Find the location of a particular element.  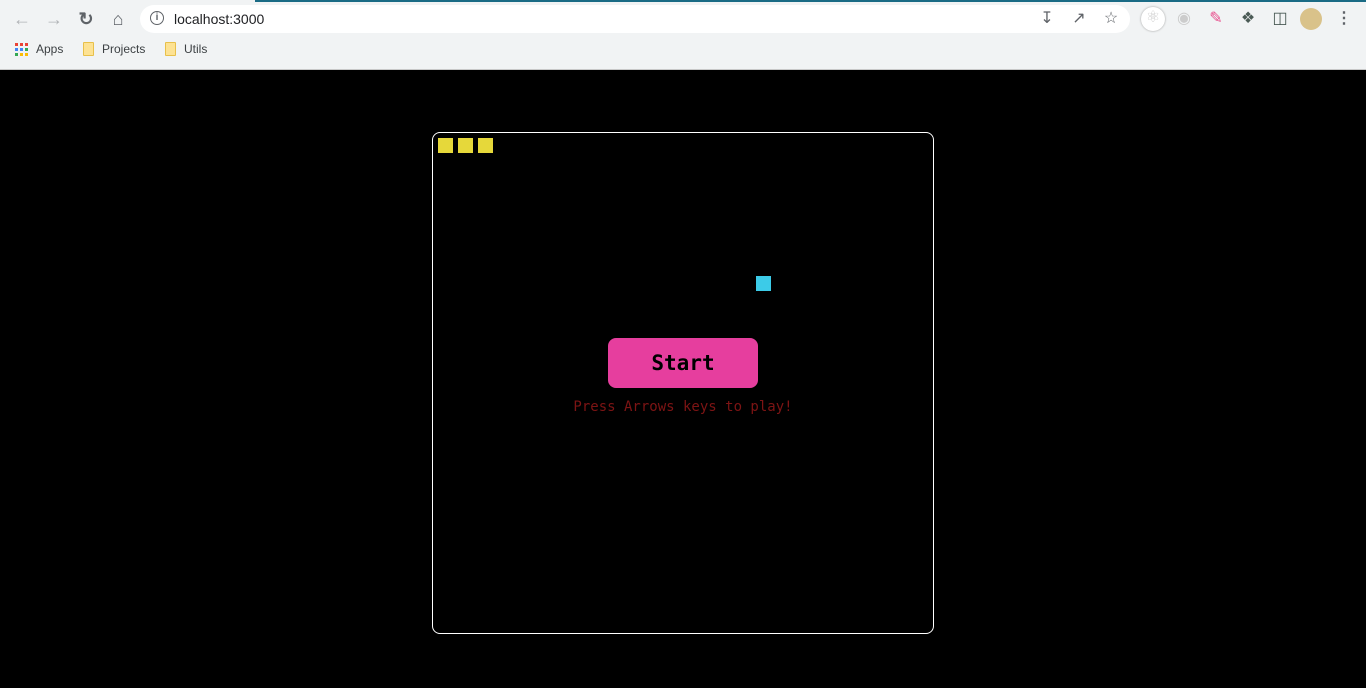

bookmark-label: Apps is located at coordinates (50, 49).